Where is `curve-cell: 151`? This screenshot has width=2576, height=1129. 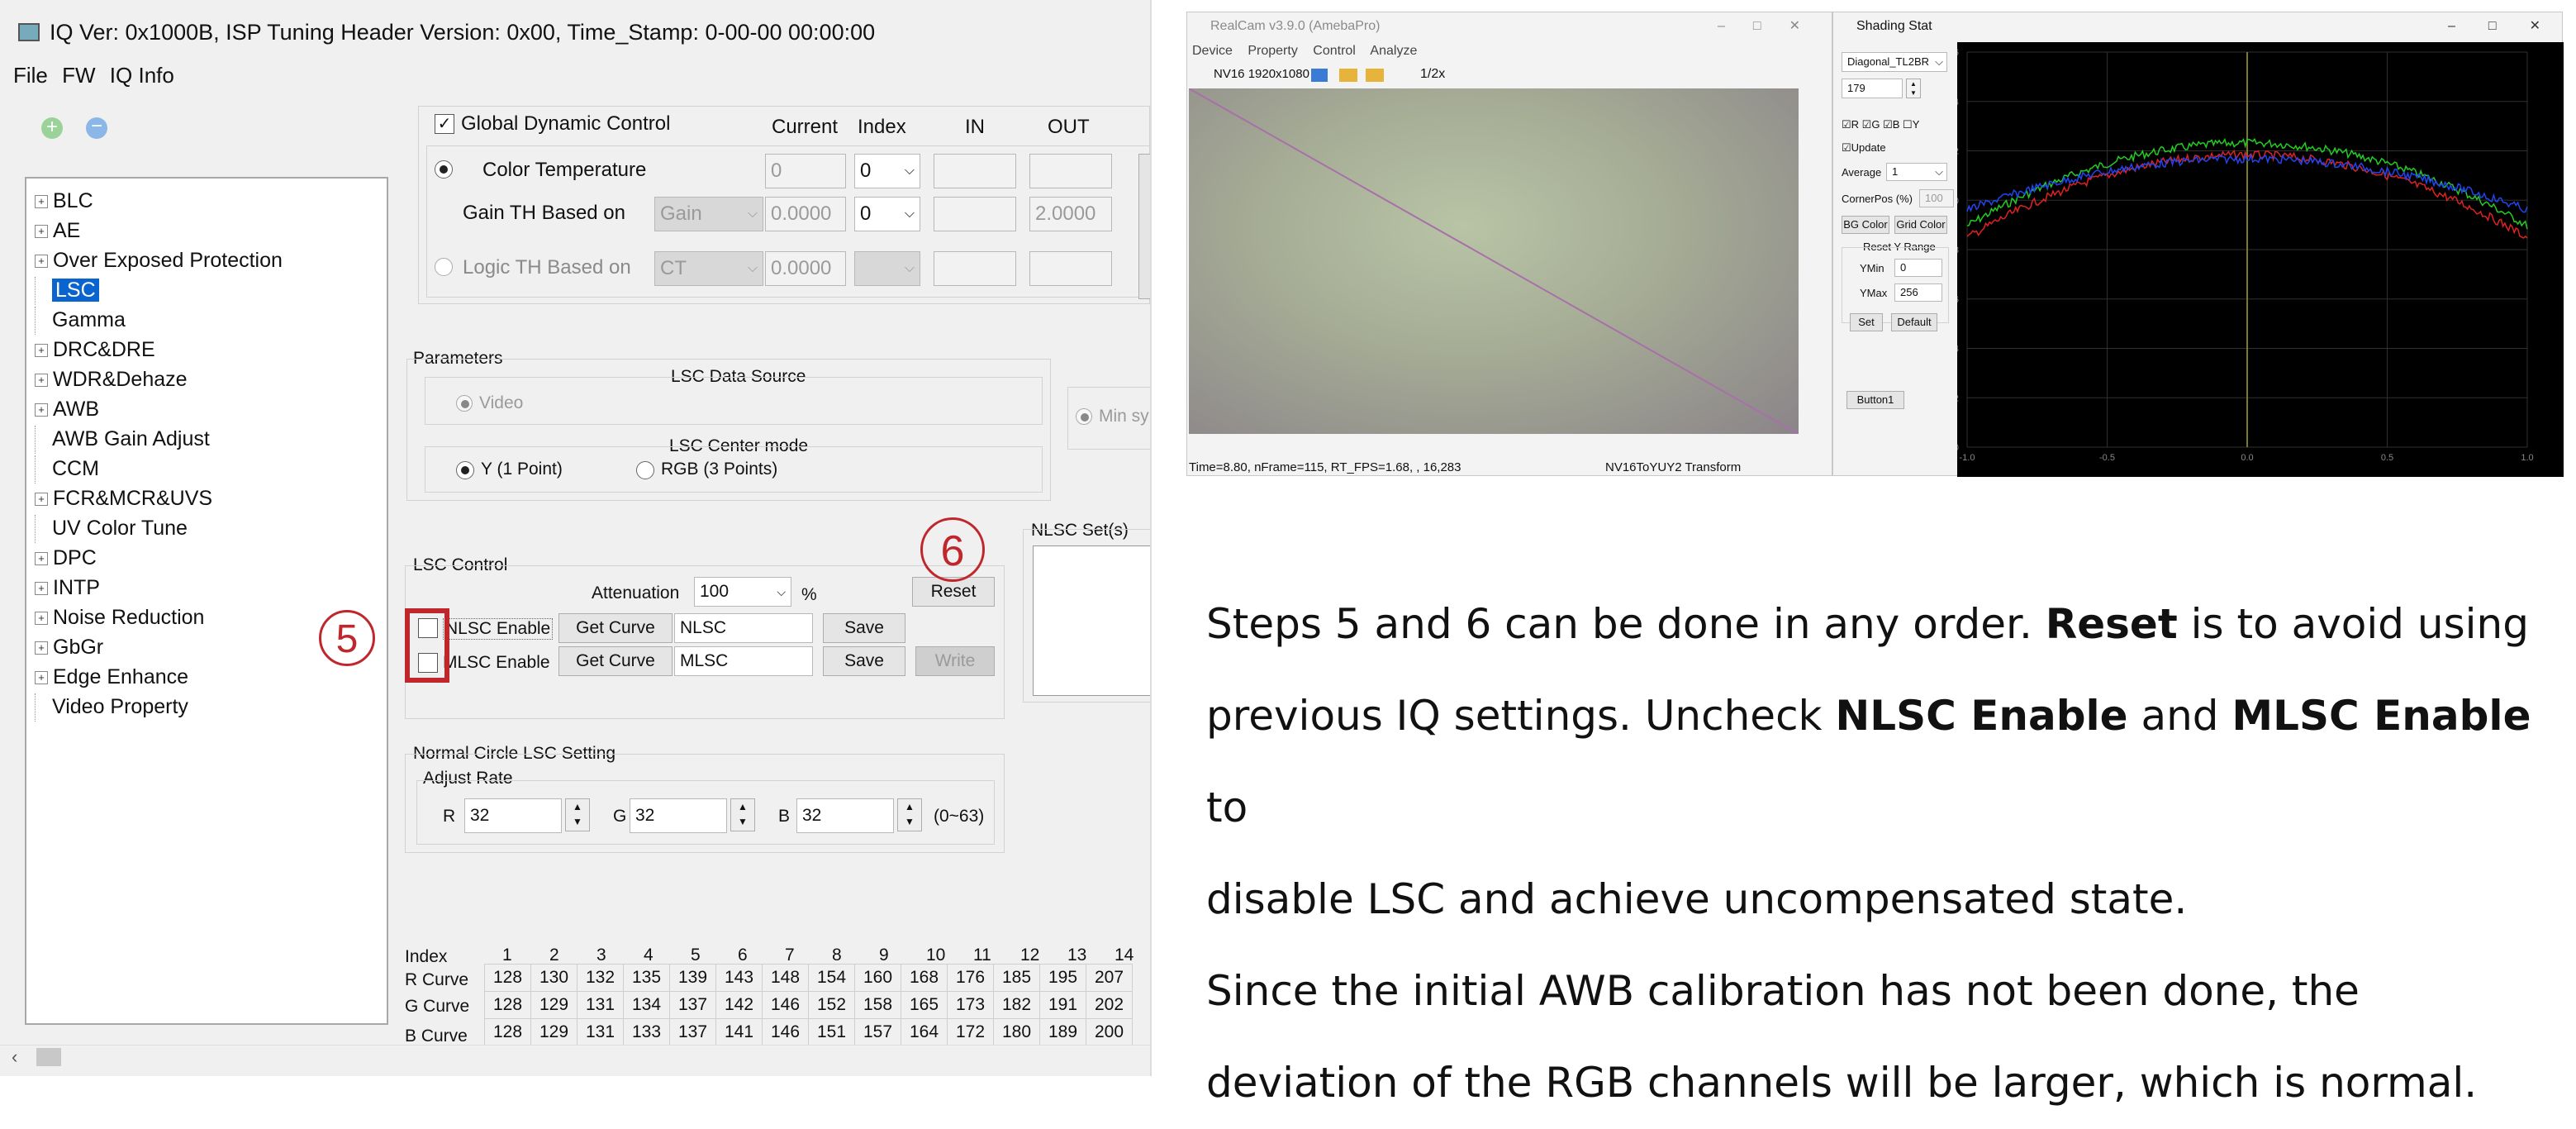 curve-cell: 151 is located at coordinates (831, 1031).